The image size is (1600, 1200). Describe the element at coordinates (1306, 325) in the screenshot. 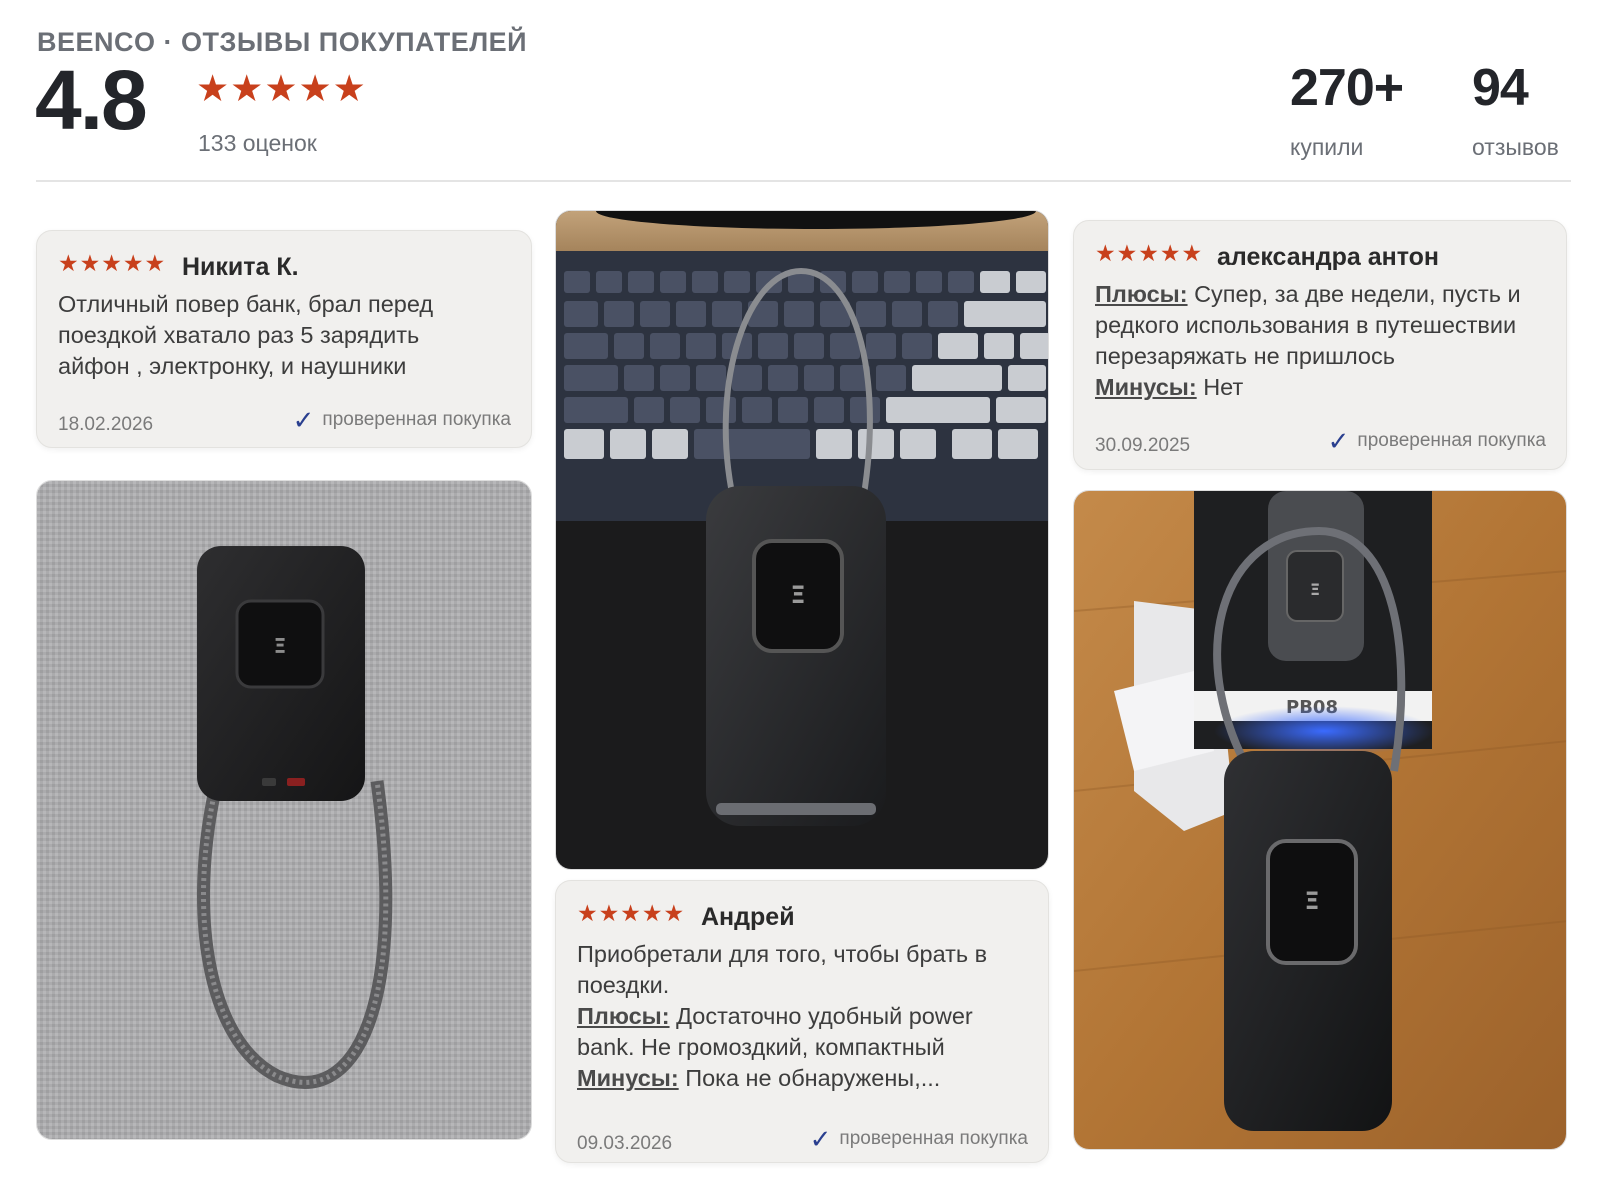

I see `review-pros-cont: редкого использования в путешествии` at that location.